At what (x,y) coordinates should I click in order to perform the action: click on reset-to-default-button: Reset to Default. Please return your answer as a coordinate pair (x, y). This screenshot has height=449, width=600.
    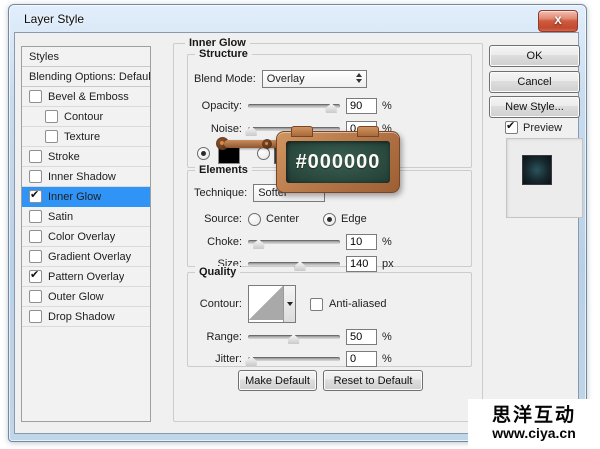
    Looking at the image, I should click on (373, 380).